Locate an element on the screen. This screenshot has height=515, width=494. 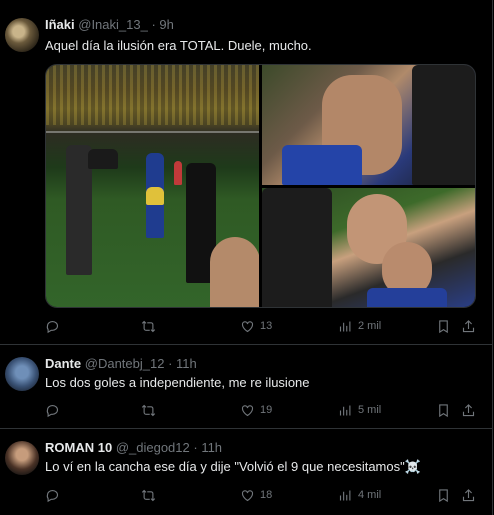
tweet-actions: 18 4 mil is located at coordinates (261, 495).